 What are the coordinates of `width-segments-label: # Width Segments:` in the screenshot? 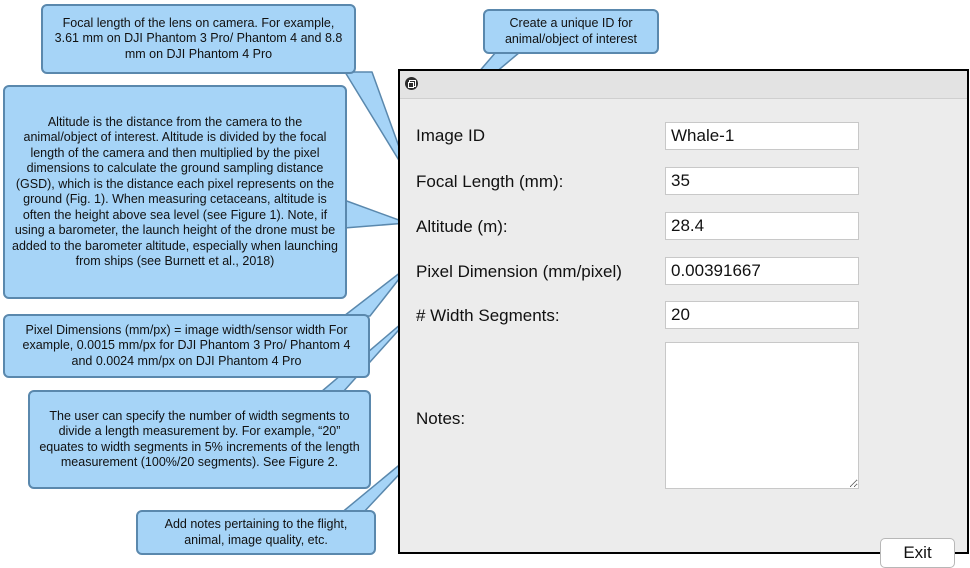 It's located at (488, 315).